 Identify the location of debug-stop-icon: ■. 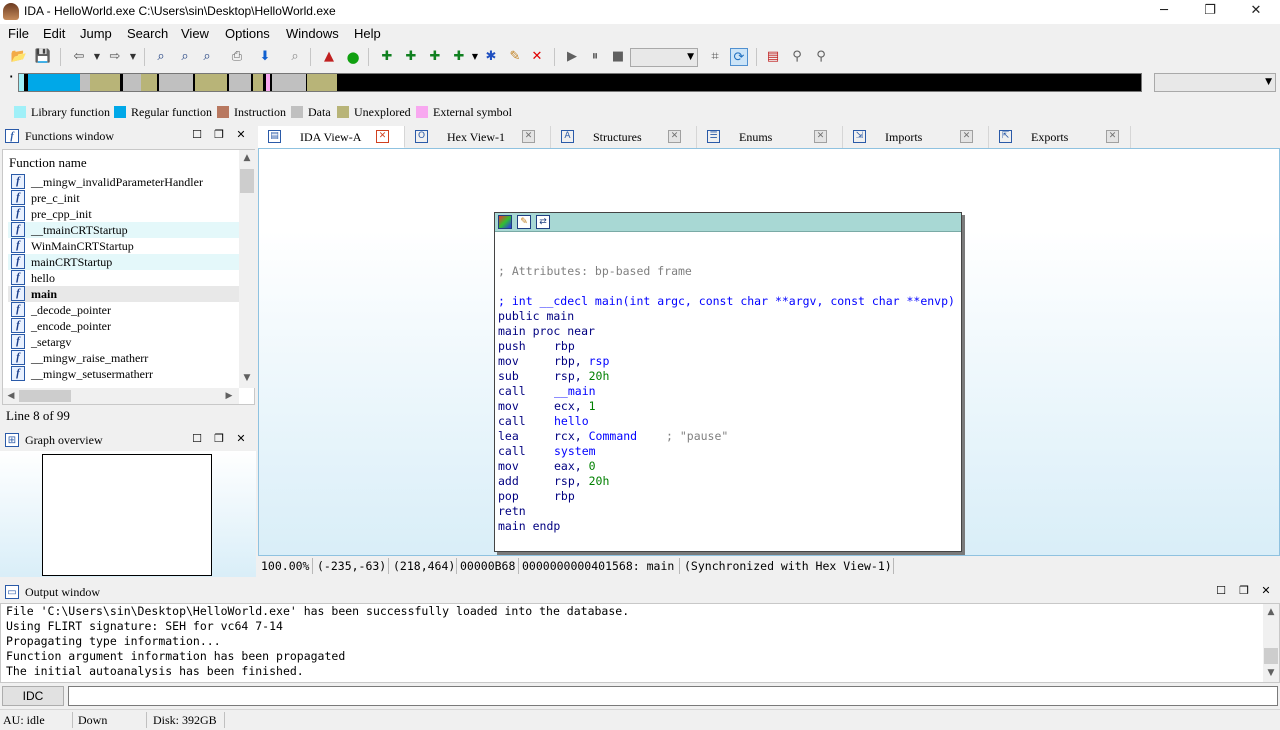
(618, 57).